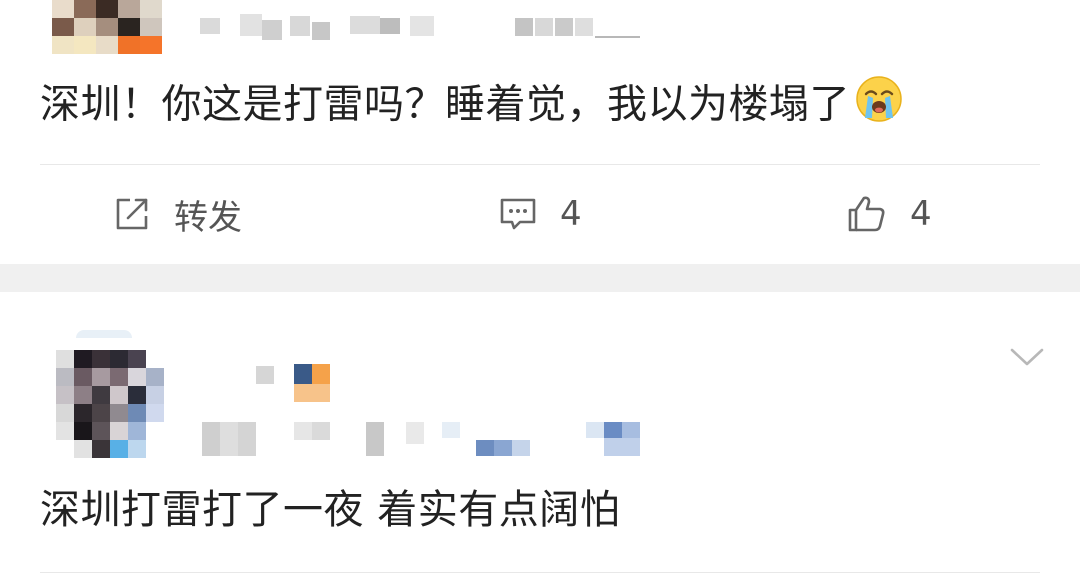  What do you see at coordinates (110, 27) in the screenshot?
I see `post-avatar-mosaic` at bounding box center [110, 27].